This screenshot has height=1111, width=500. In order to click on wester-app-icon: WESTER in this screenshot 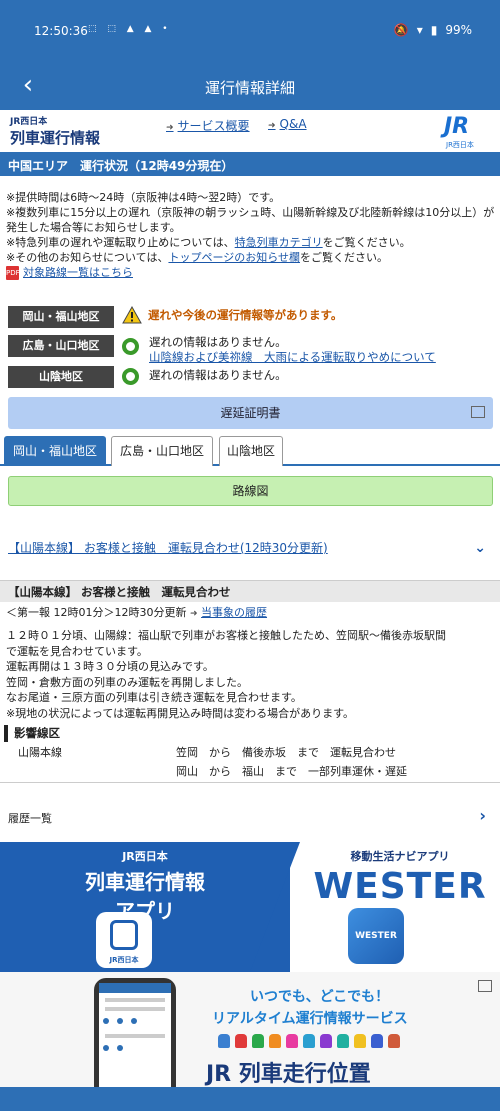, I will do `click(376, 936)`.